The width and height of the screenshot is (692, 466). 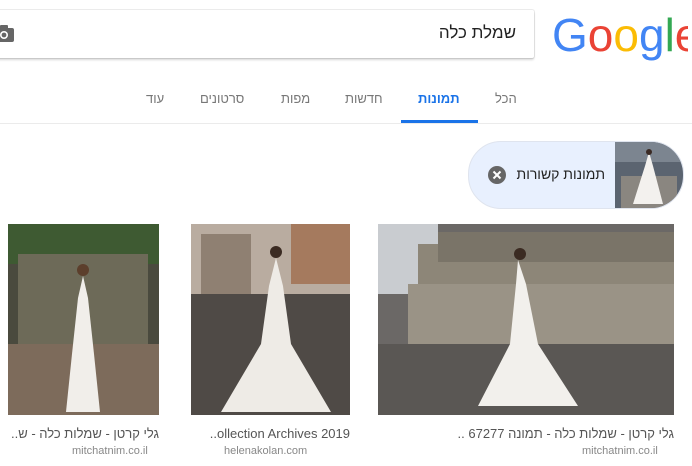 I want to click on related-images-chip: תמונות קשורות, so click(x=576, y=175).